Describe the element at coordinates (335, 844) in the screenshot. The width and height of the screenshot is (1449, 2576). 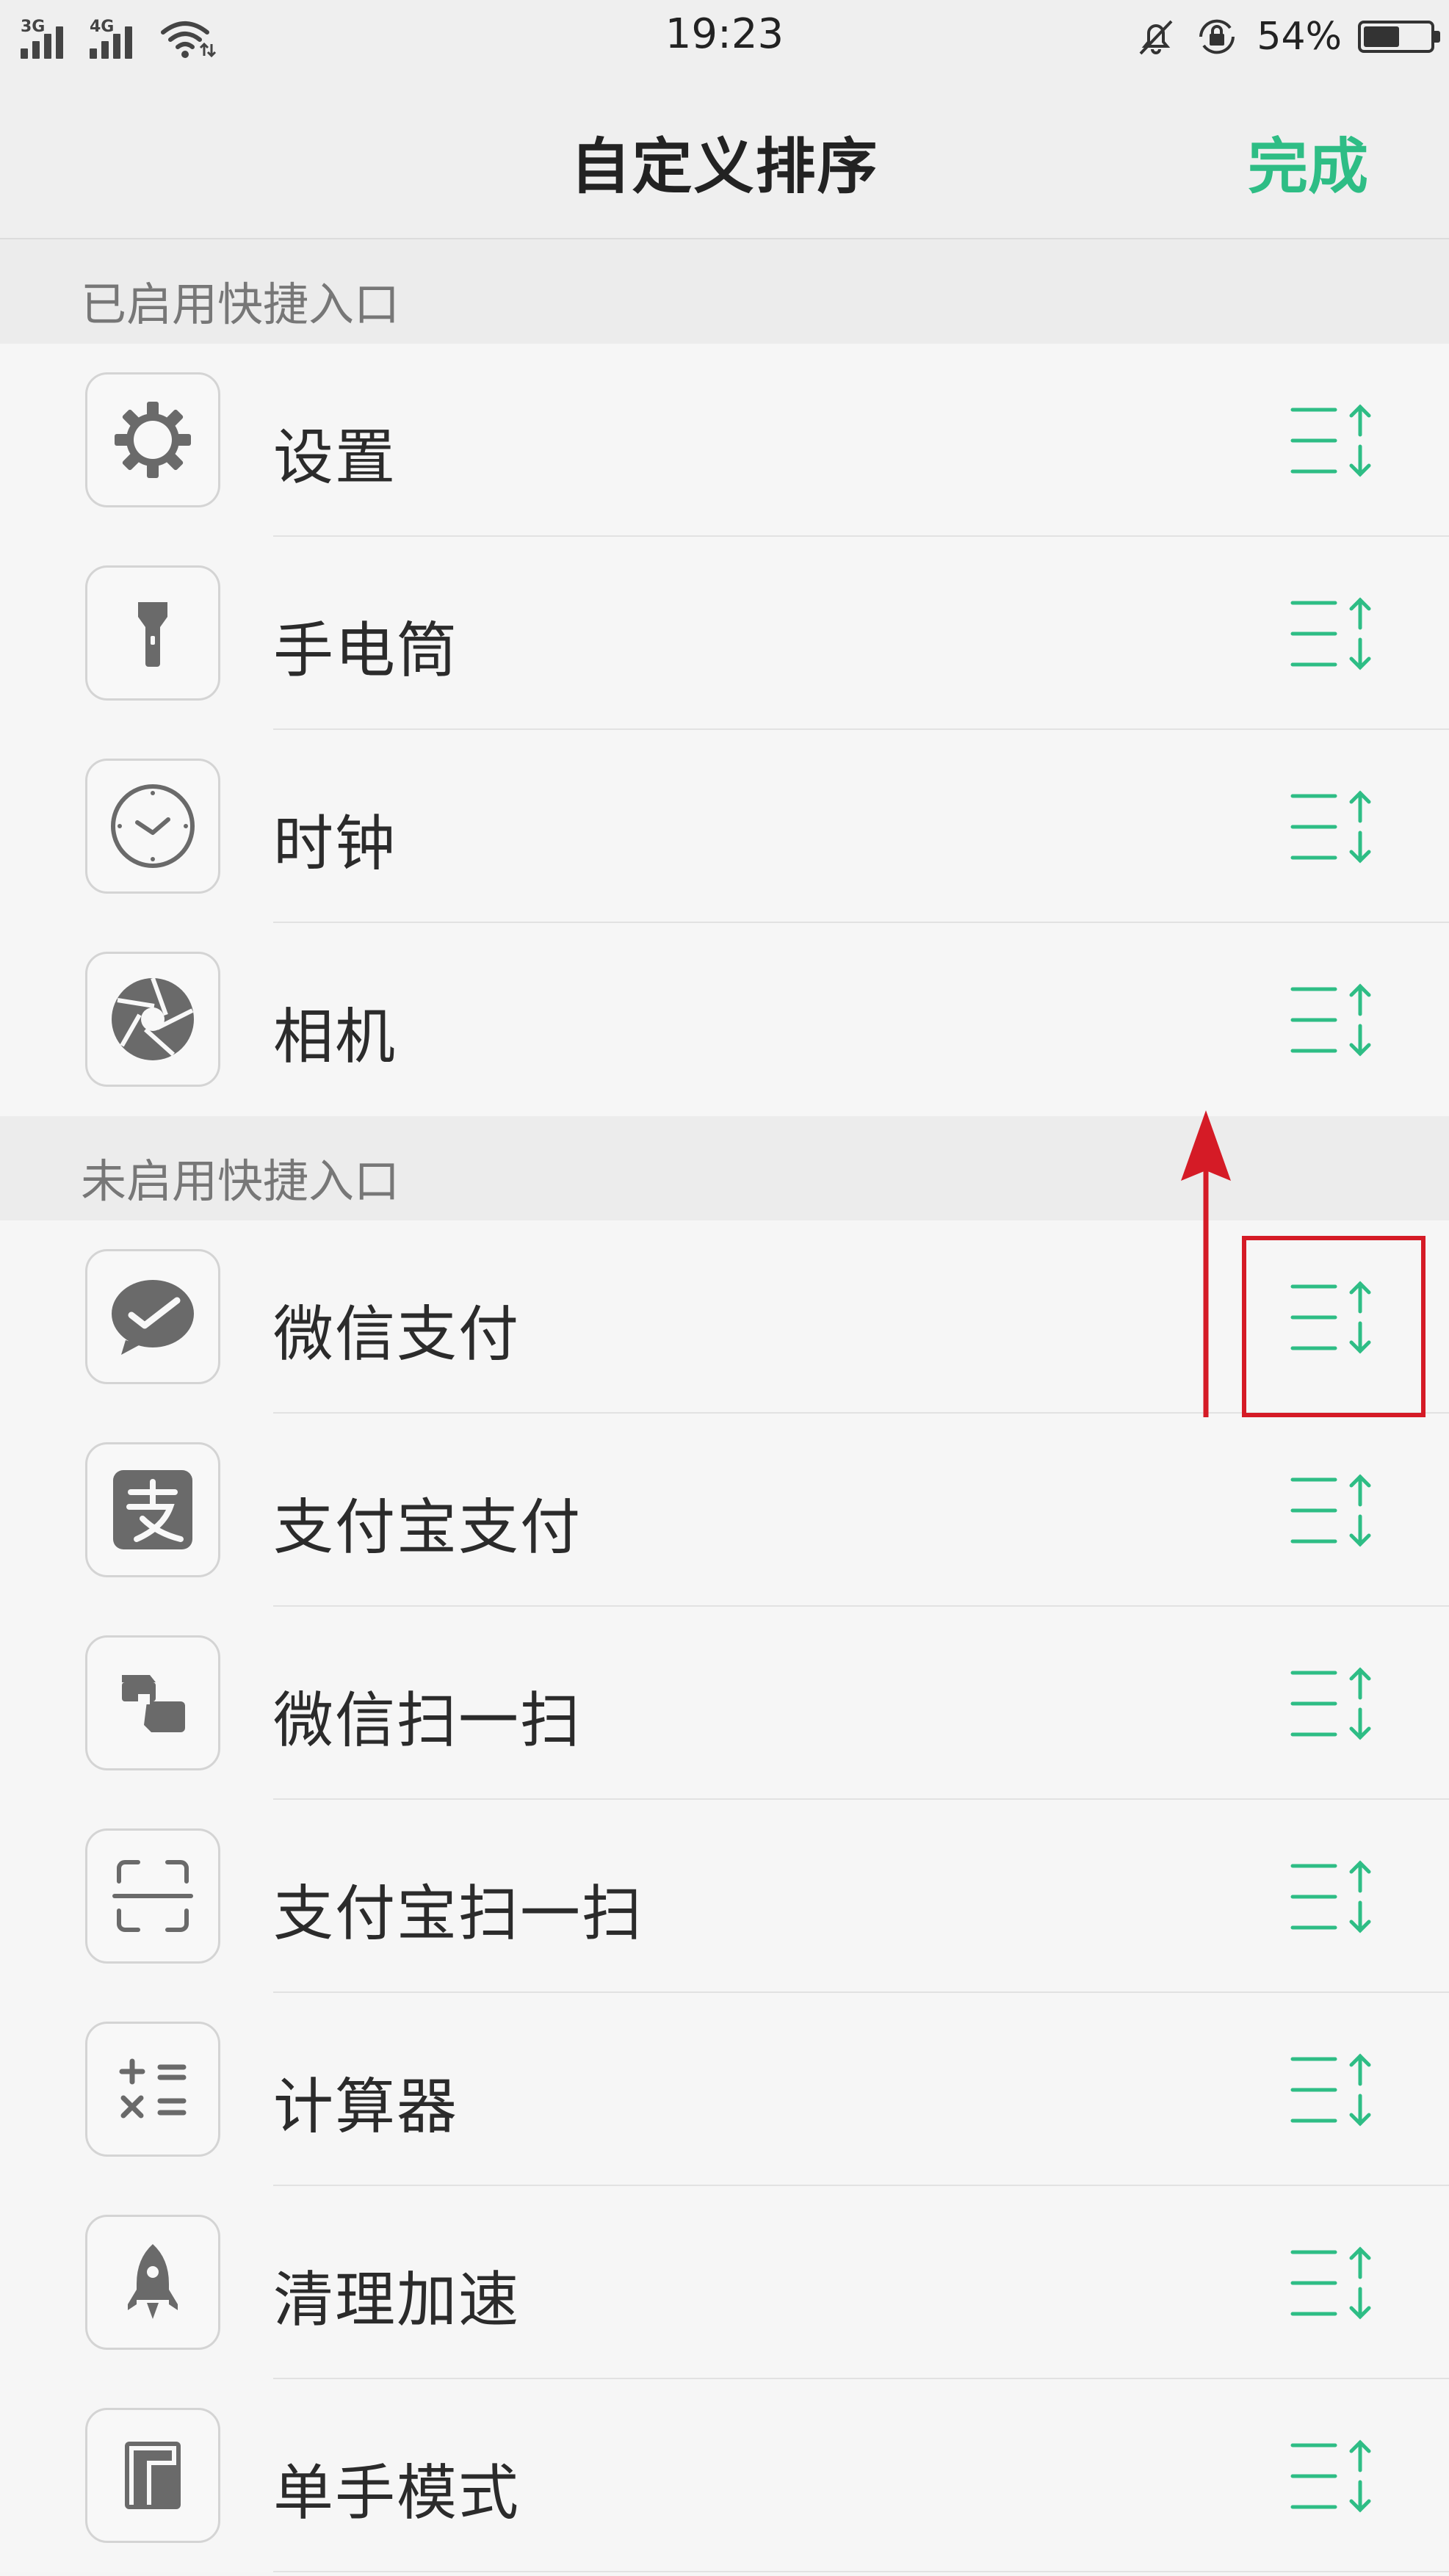
I see `item-label: 时钟` at that location.